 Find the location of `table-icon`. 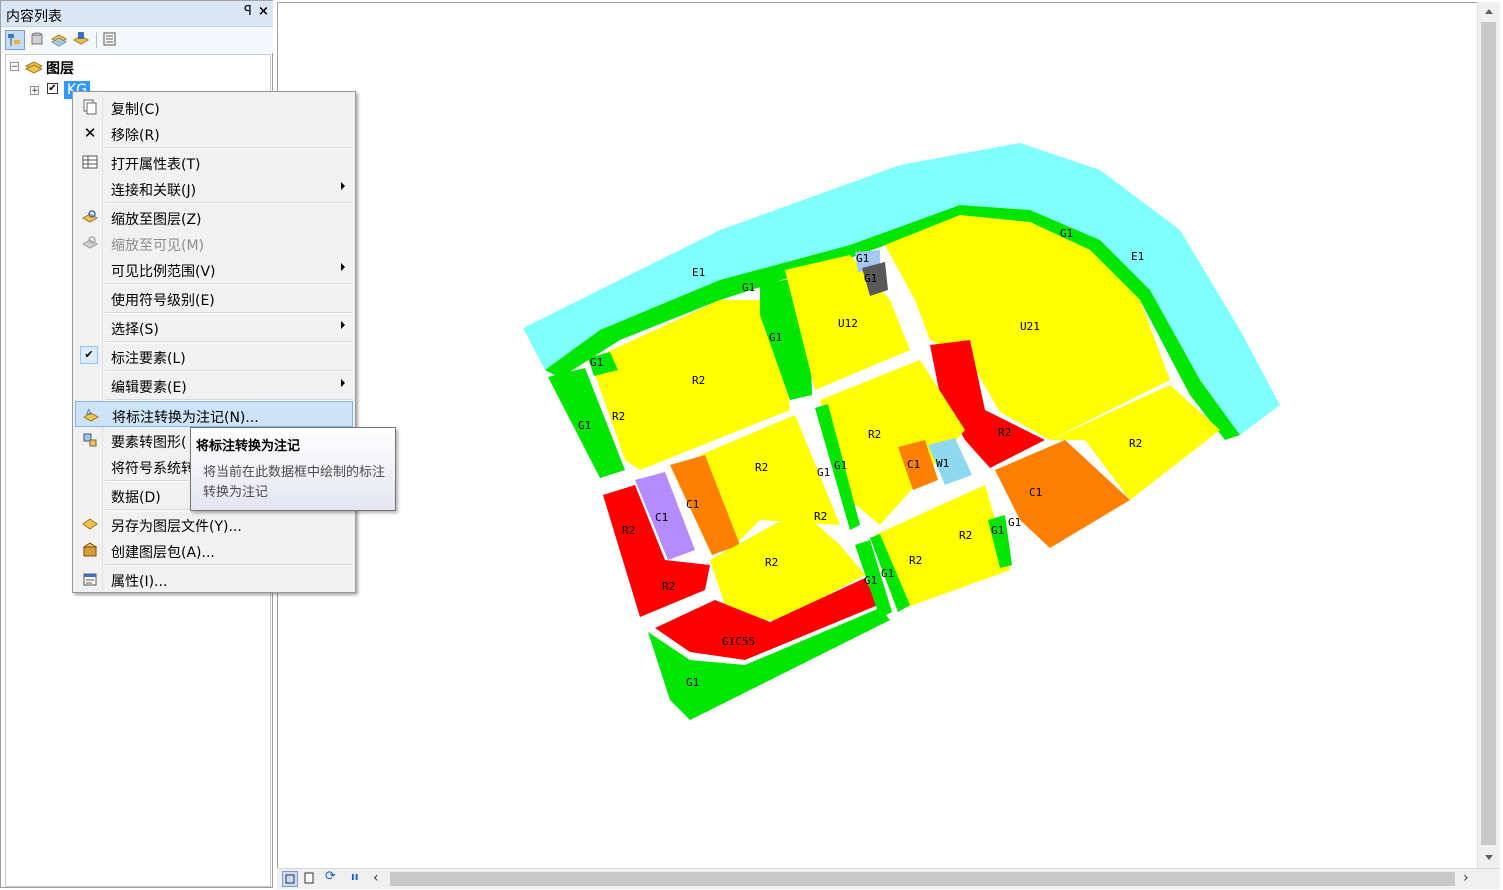

table-icon is located at coordinates (90, 162).